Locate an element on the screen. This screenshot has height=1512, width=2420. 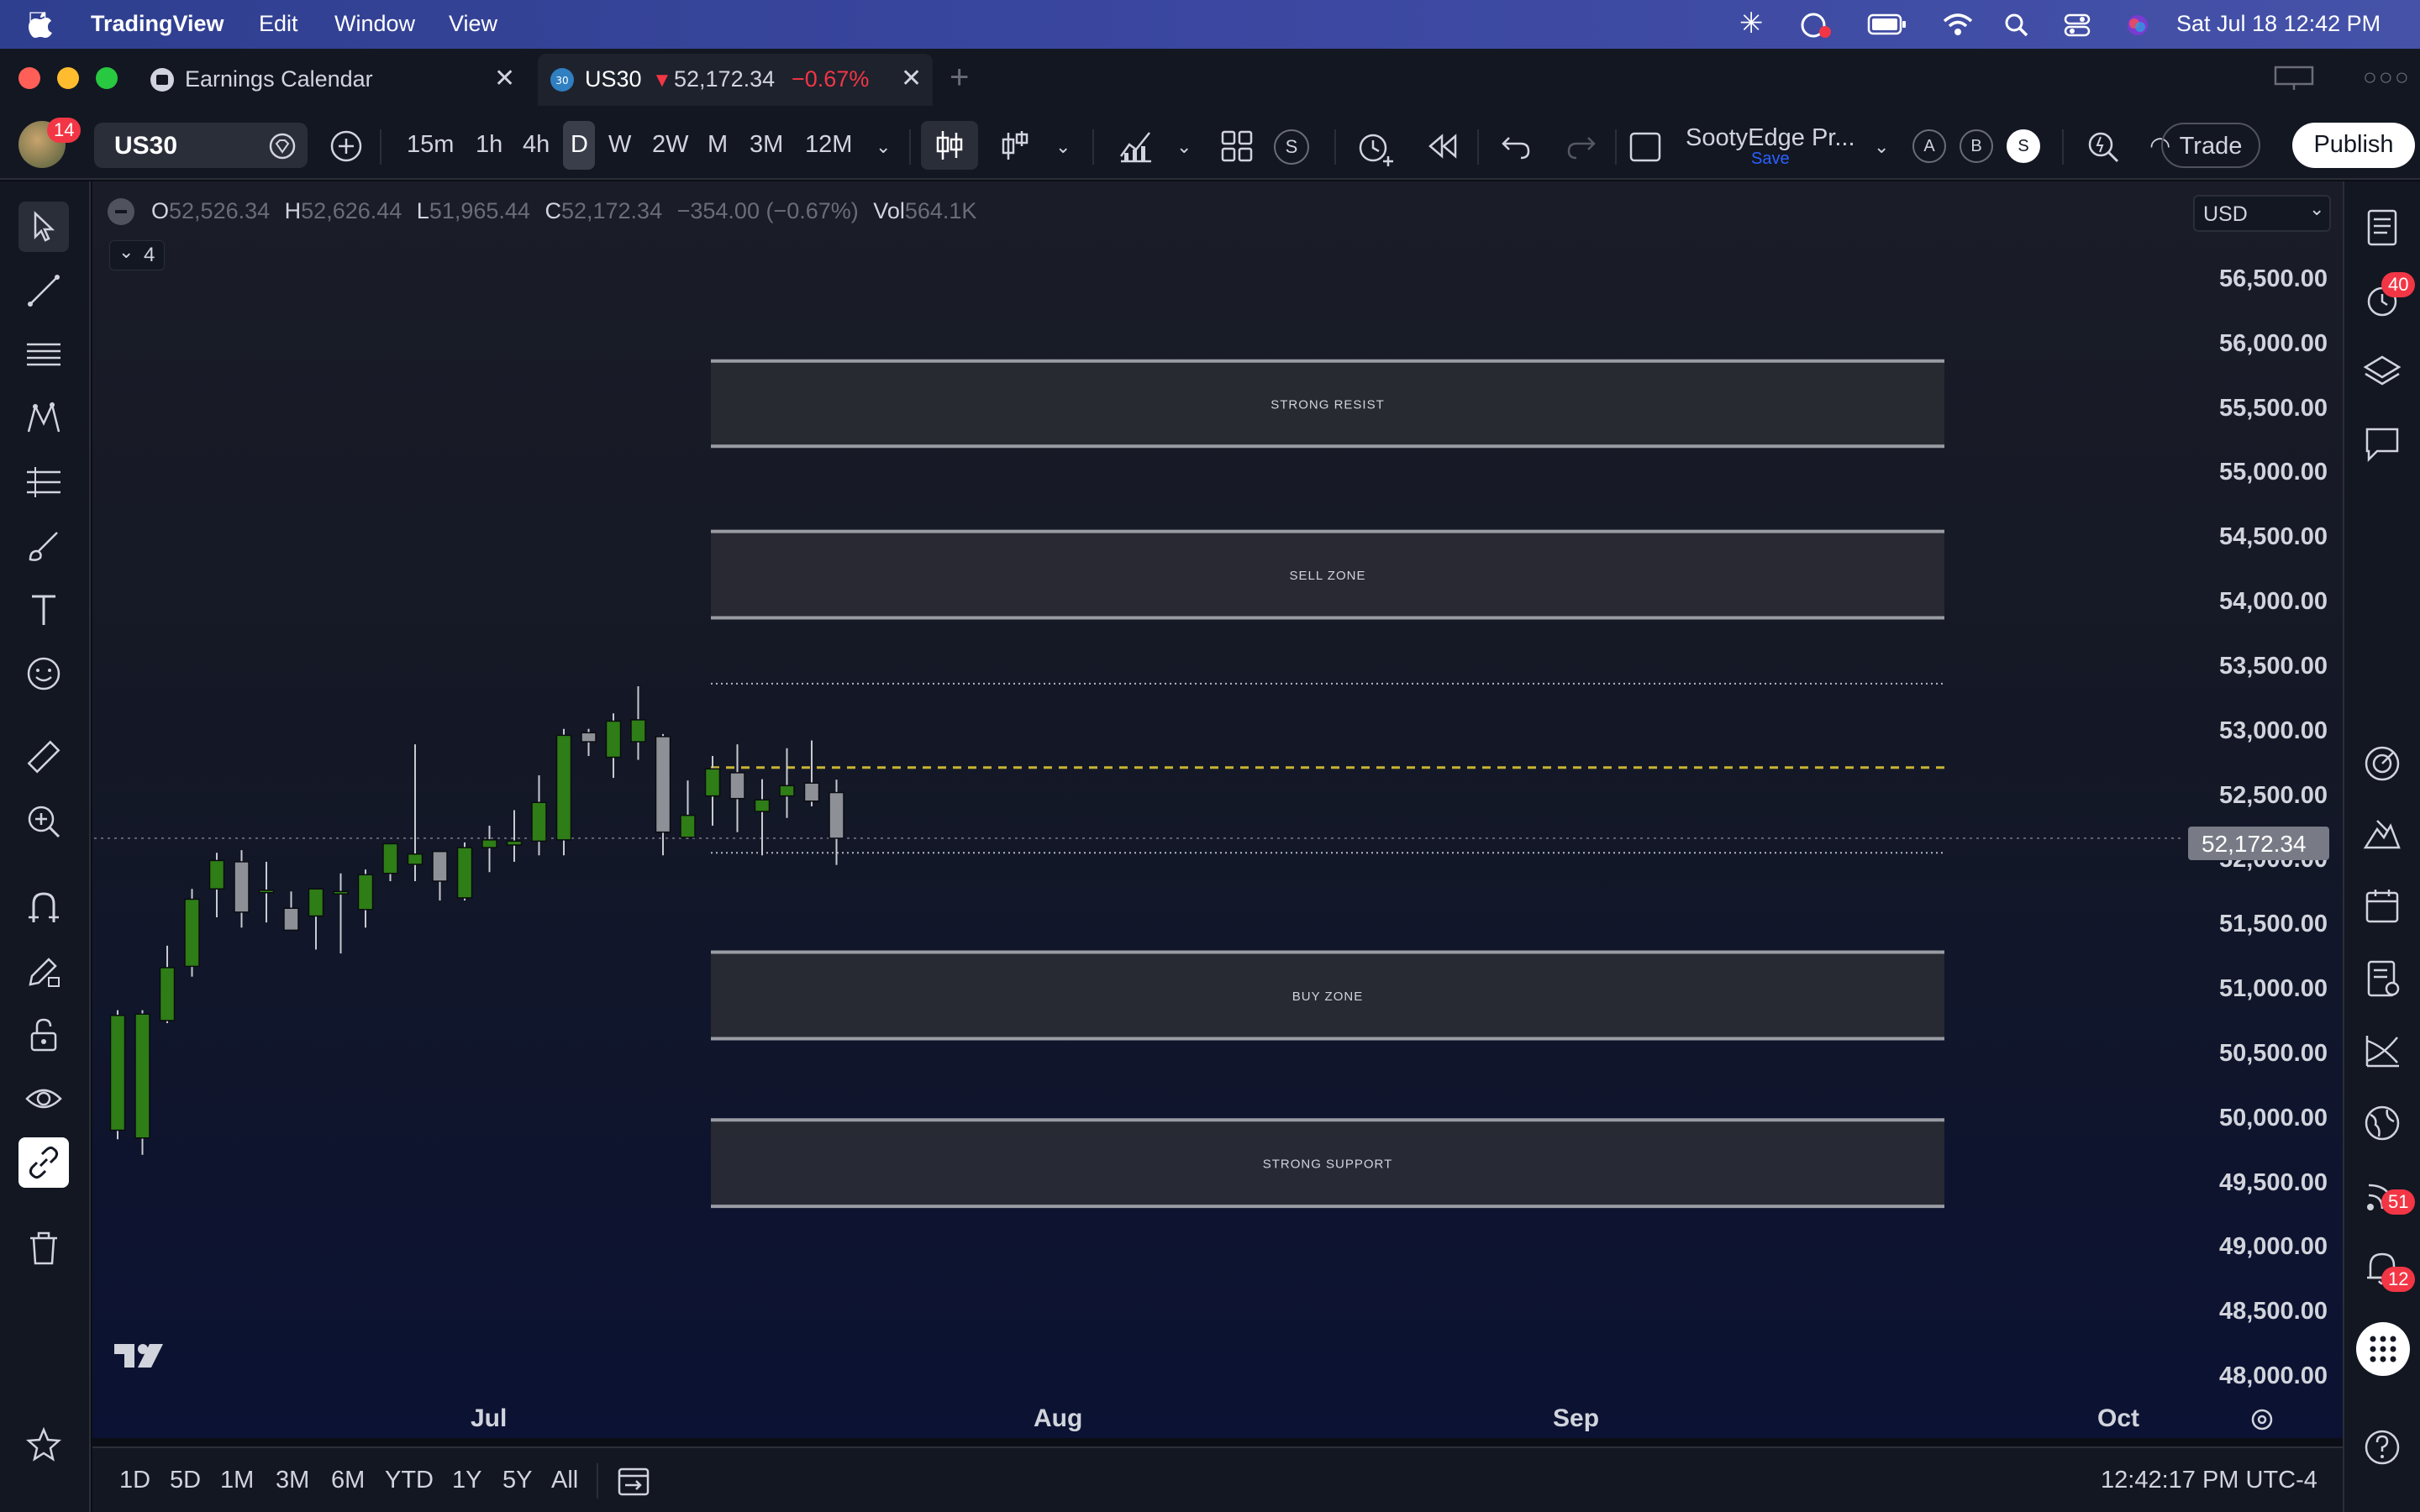
tradingview-logo is located at coordinates (138, 1356).